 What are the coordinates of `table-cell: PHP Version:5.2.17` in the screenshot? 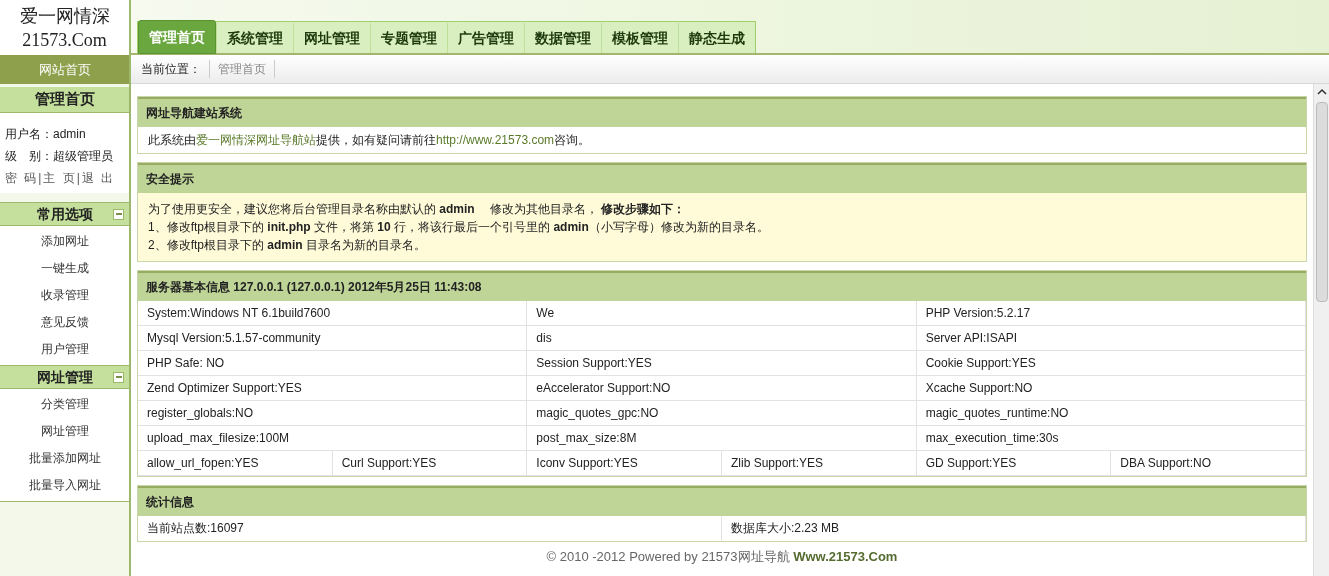 It's located at (1111, 313).